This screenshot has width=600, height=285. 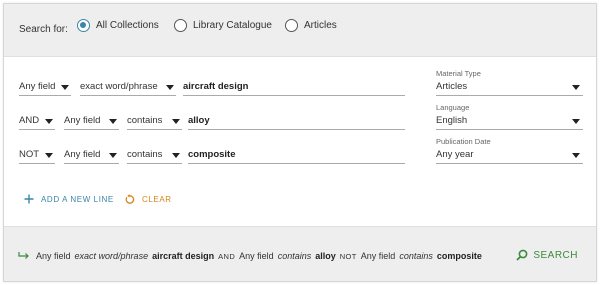 I want to click on clear-label: CLEAR, so click(x=157, y=199).